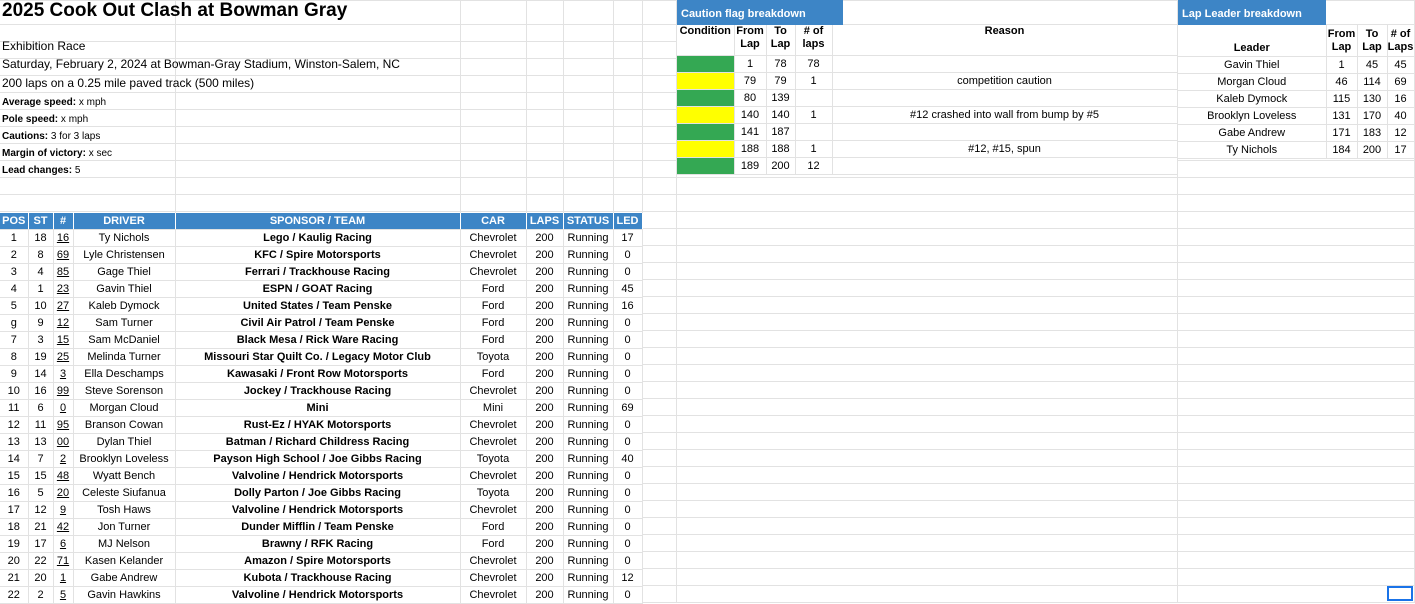  I want to click on car-number-link: 1, so click(63, 578).